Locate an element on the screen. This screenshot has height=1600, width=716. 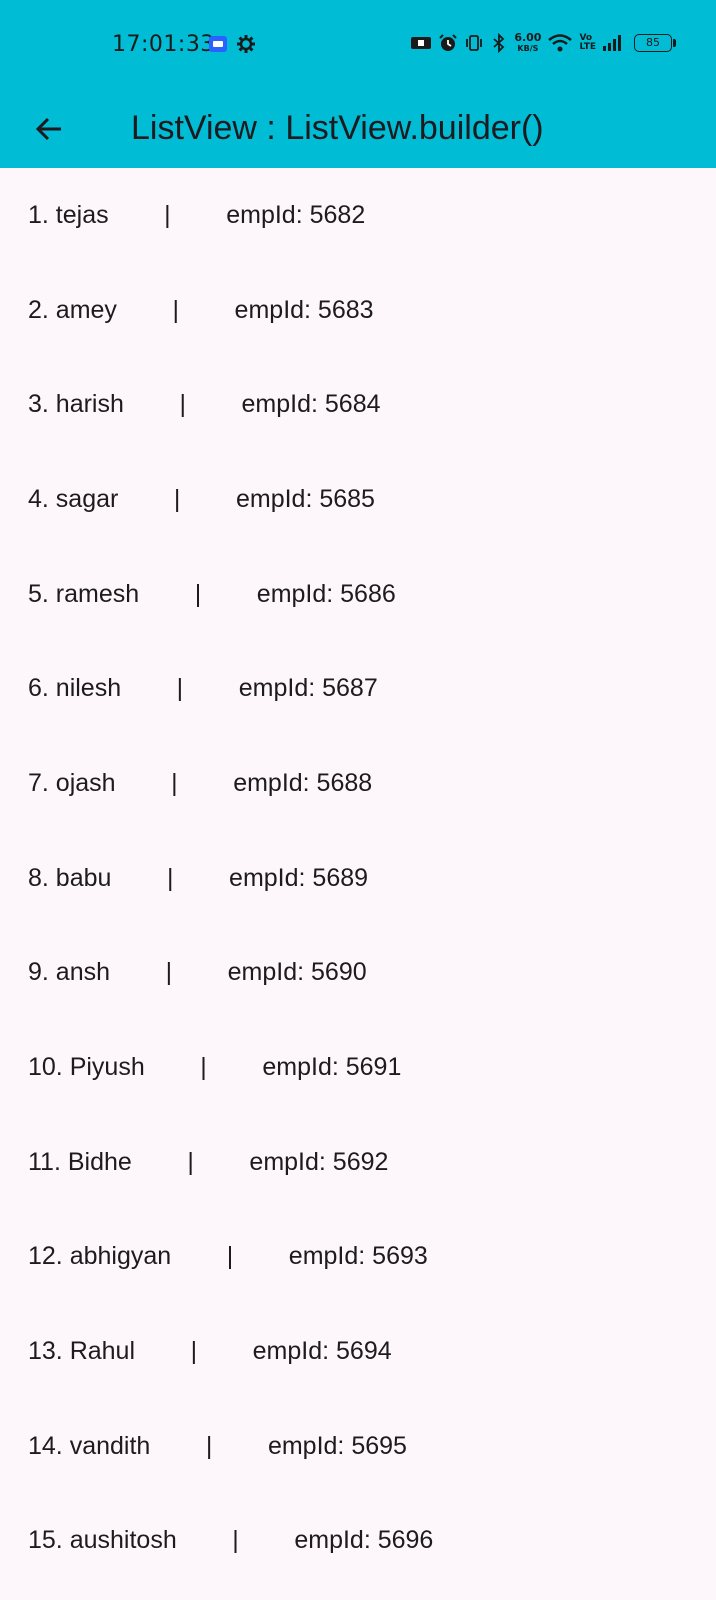
network-speed: 6.00 KB/S is located at coordinates (527, 43).